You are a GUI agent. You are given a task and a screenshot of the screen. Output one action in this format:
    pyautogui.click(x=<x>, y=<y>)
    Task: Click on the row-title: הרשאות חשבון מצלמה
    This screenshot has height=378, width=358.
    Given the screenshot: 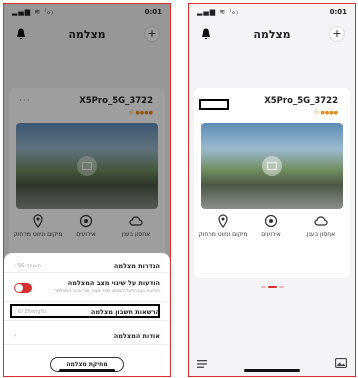 What is the action you would take?
    pyautogui.click(x=125, y=312)
    